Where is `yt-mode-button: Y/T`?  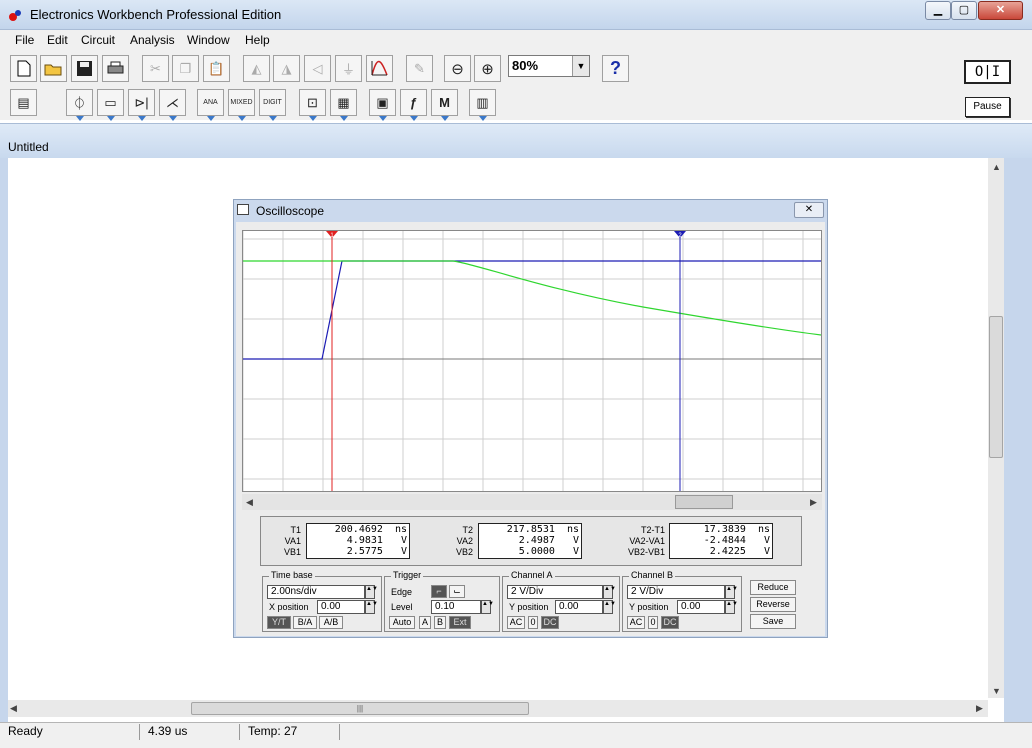
yt-mode-button: Y/T is located at coordinates (279, 622).